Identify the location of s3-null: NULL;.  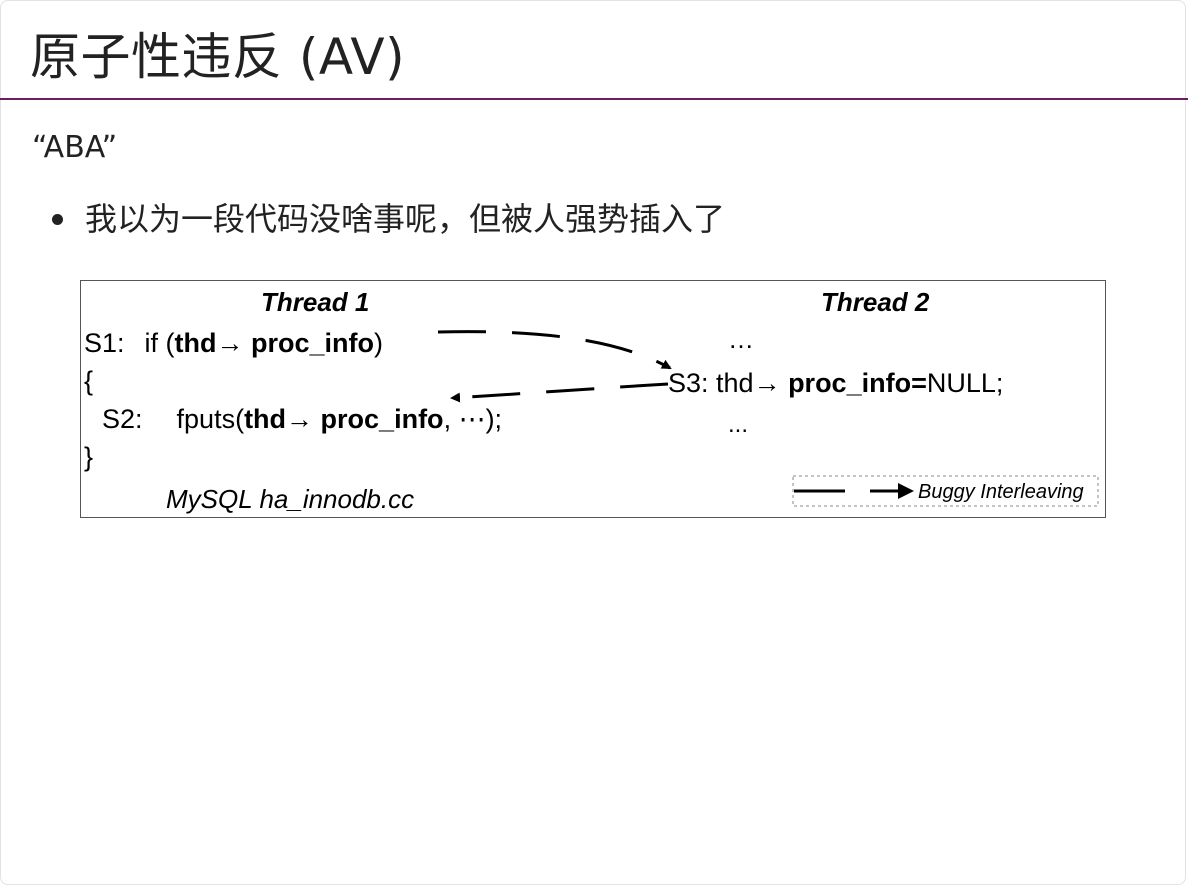
(965, 383).